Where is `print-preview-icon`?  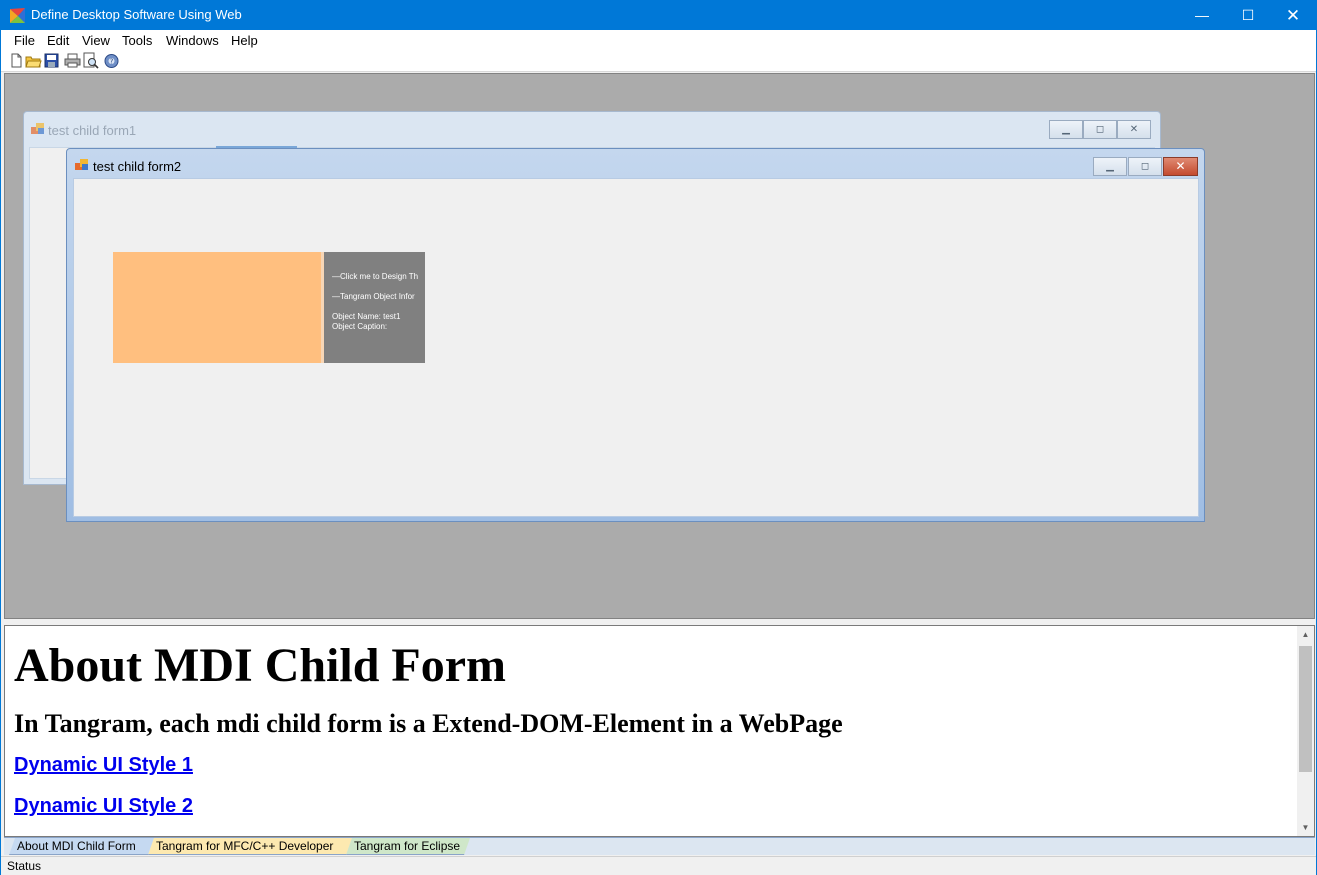
print-preview-icon is located at coordinates (90, 60).